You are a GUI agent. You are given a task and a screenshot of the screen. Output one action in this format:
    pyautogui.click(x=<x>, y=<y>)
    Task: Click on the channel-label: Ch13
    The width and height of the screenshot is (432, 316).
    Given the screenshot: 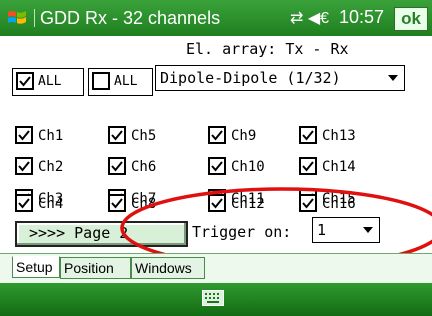 What is the action you would take?
    pyautogui.click(x=339, y=136)
    